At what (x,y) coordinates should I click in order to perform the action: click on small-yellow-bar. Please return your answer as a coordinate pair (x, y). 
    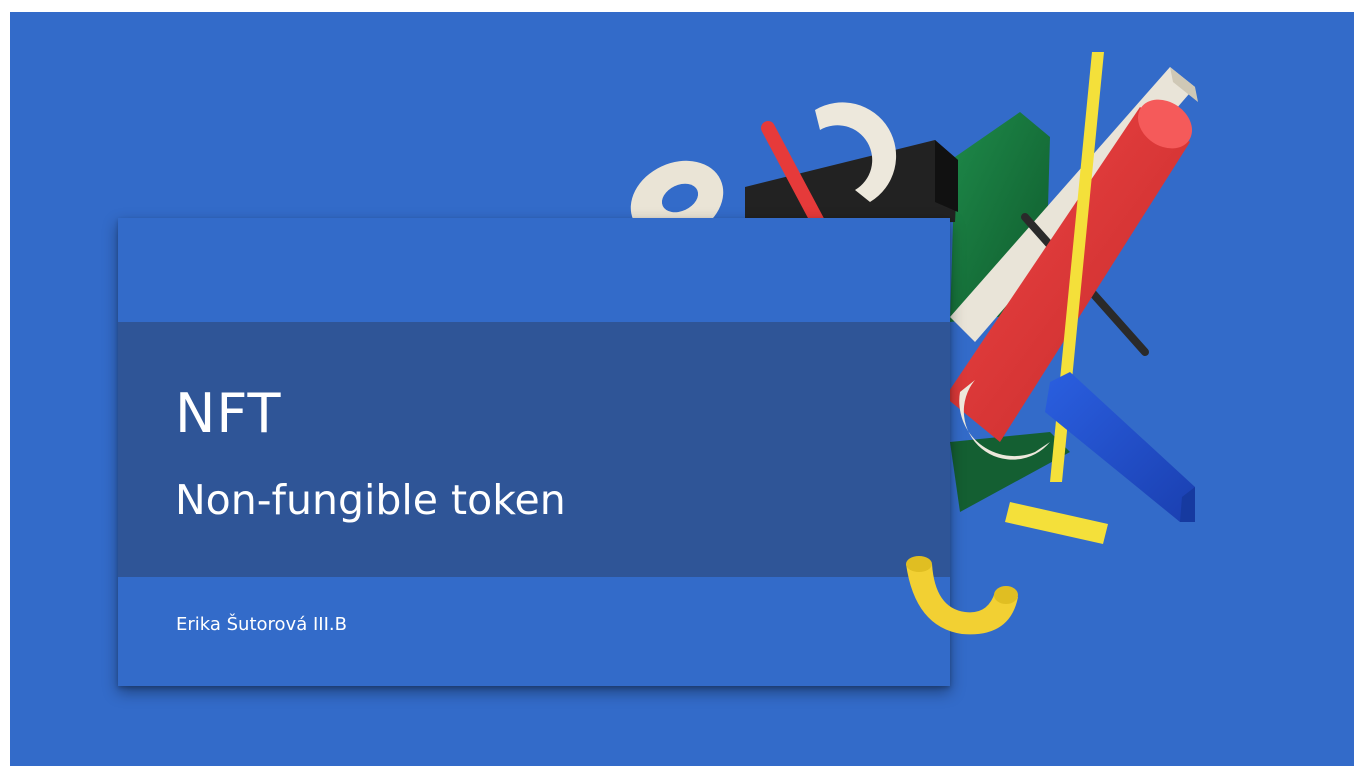
    Looking at the image, I should click on (1056, 523).